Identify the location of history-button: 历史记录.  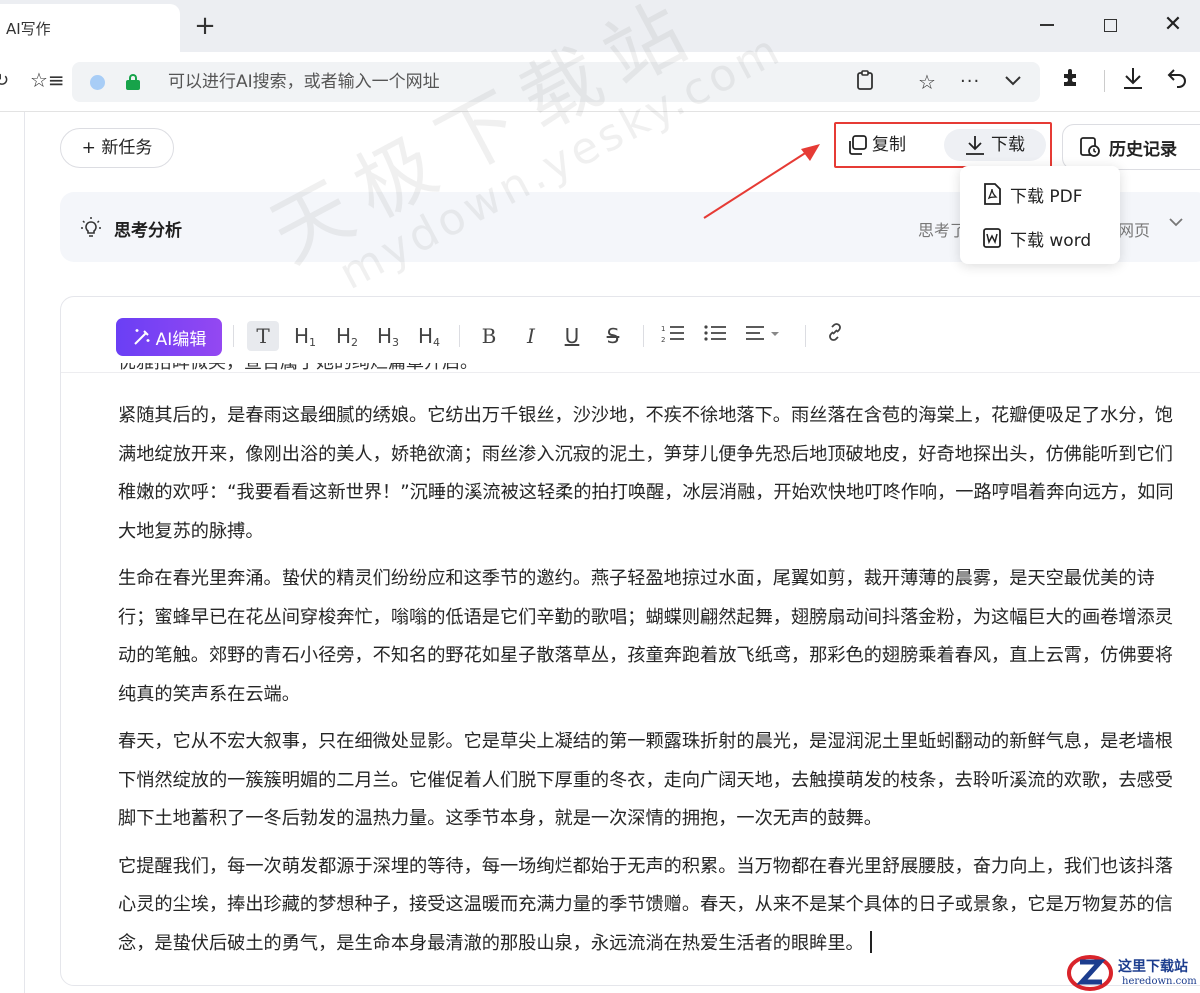
(1131, 147).